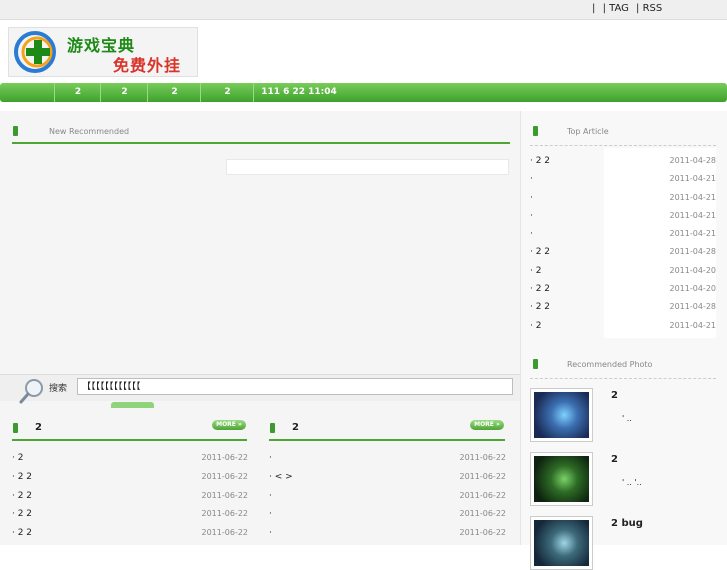 Image resolution: width=727 pixels, height=570 pixels. I want to click on top-article-marker-icon, so click(535, 131).